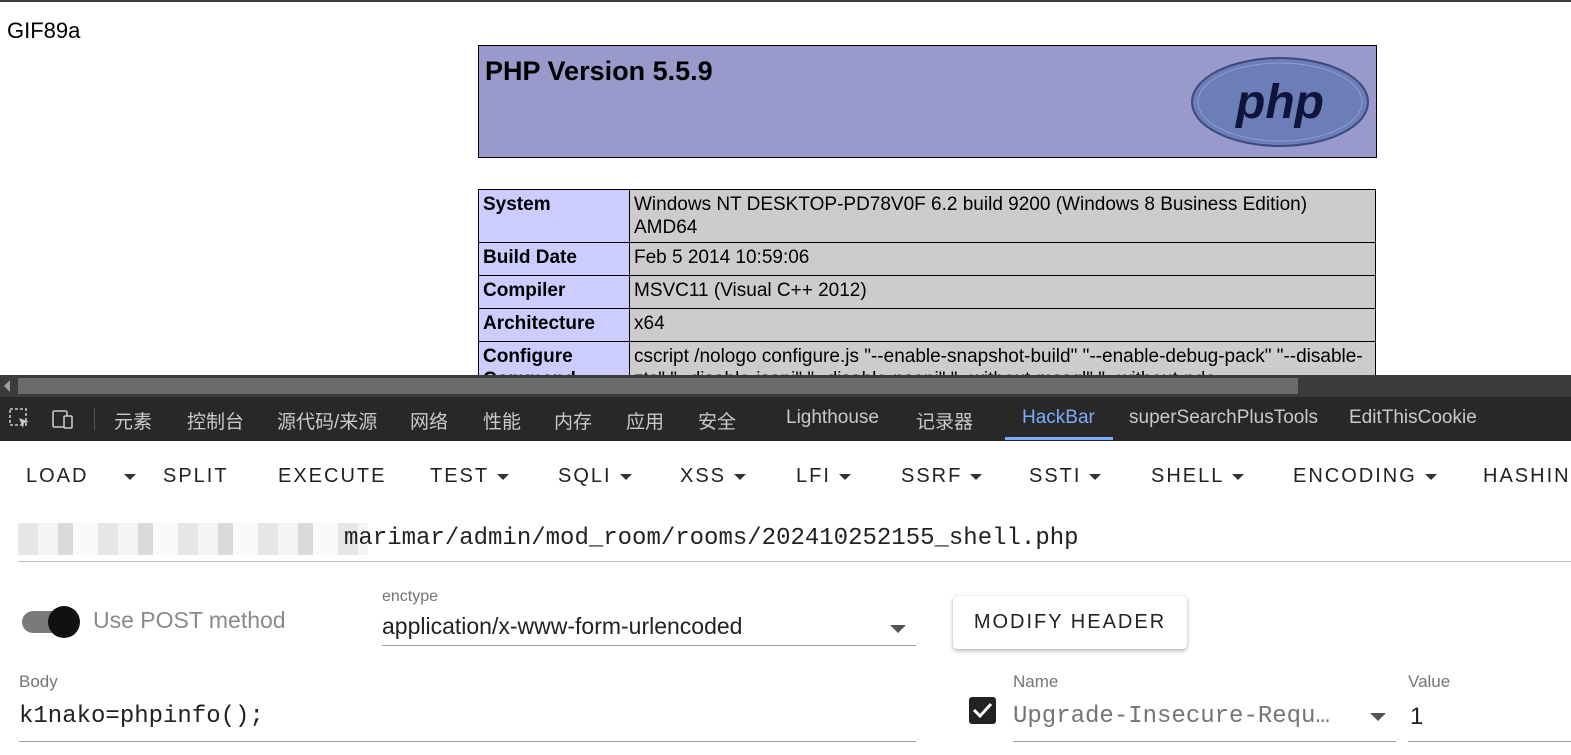 This screenshot has height=755, width=1571. Describe the element at coordinates (573, 420) in the screenshot. I see `devtools-tab: 内存` at that location.